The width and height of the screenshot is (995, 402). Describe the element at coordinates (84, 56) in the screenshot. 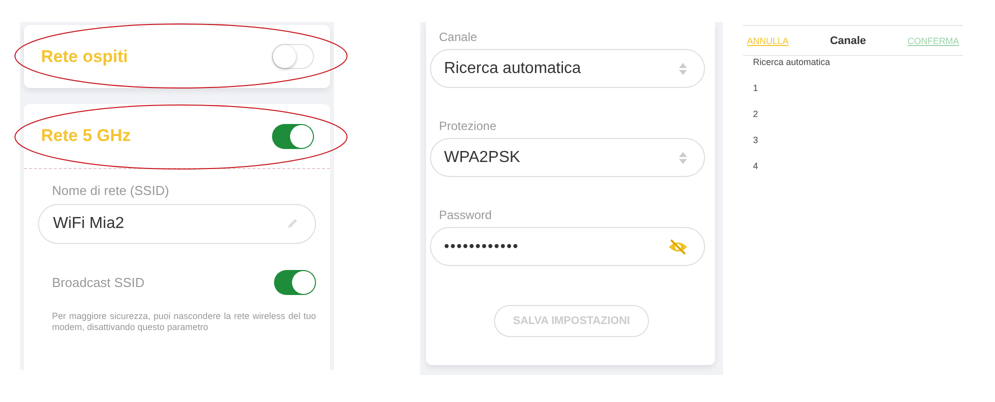

I see `guest-network-label: Rete ospiti` at that location.